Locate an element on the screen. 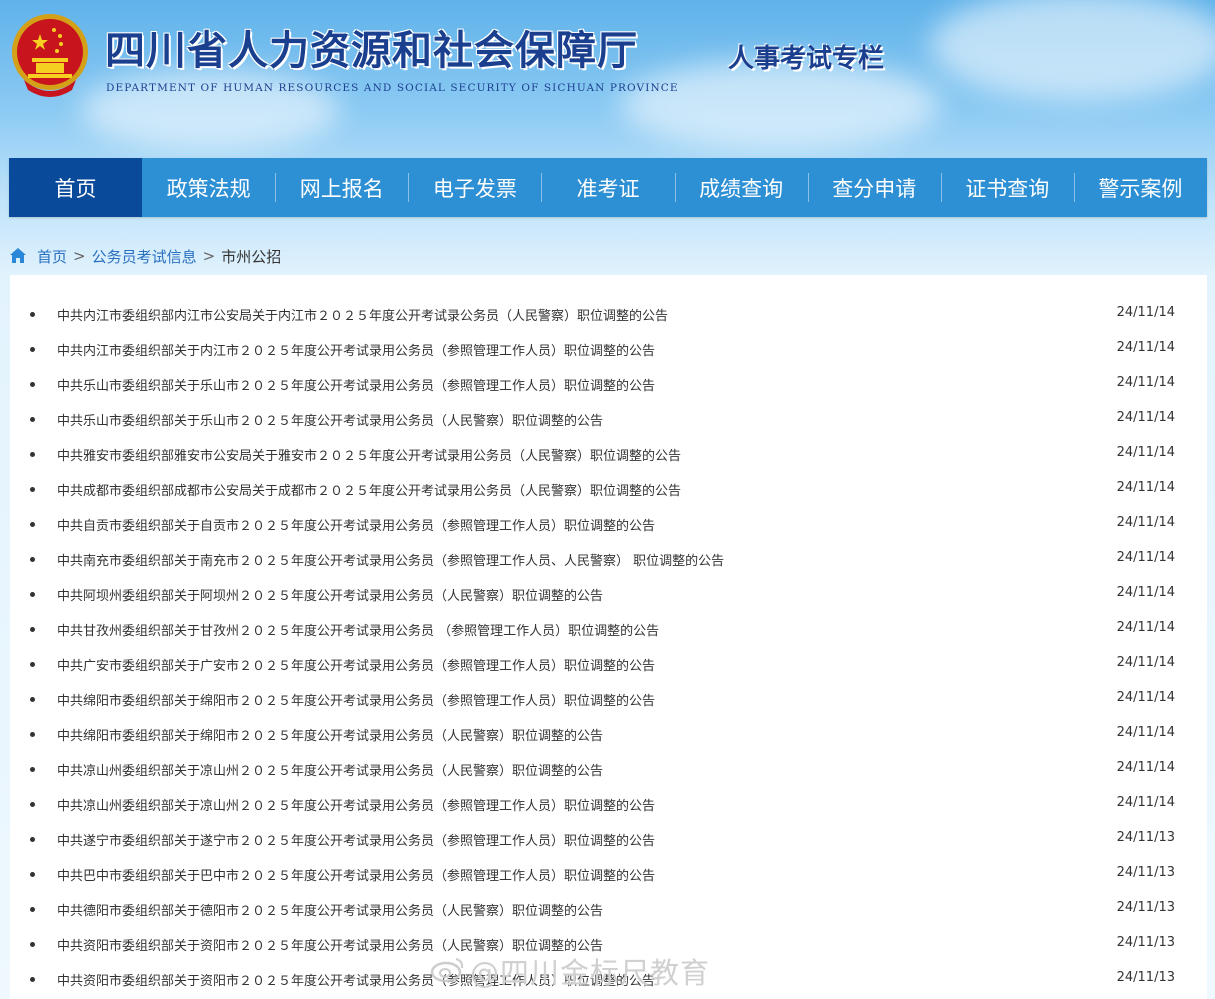 The width and height of the screenshot is (1215, 999). nav-item-warning-cases: 警示案例 is located at coordinates (1140, 187).